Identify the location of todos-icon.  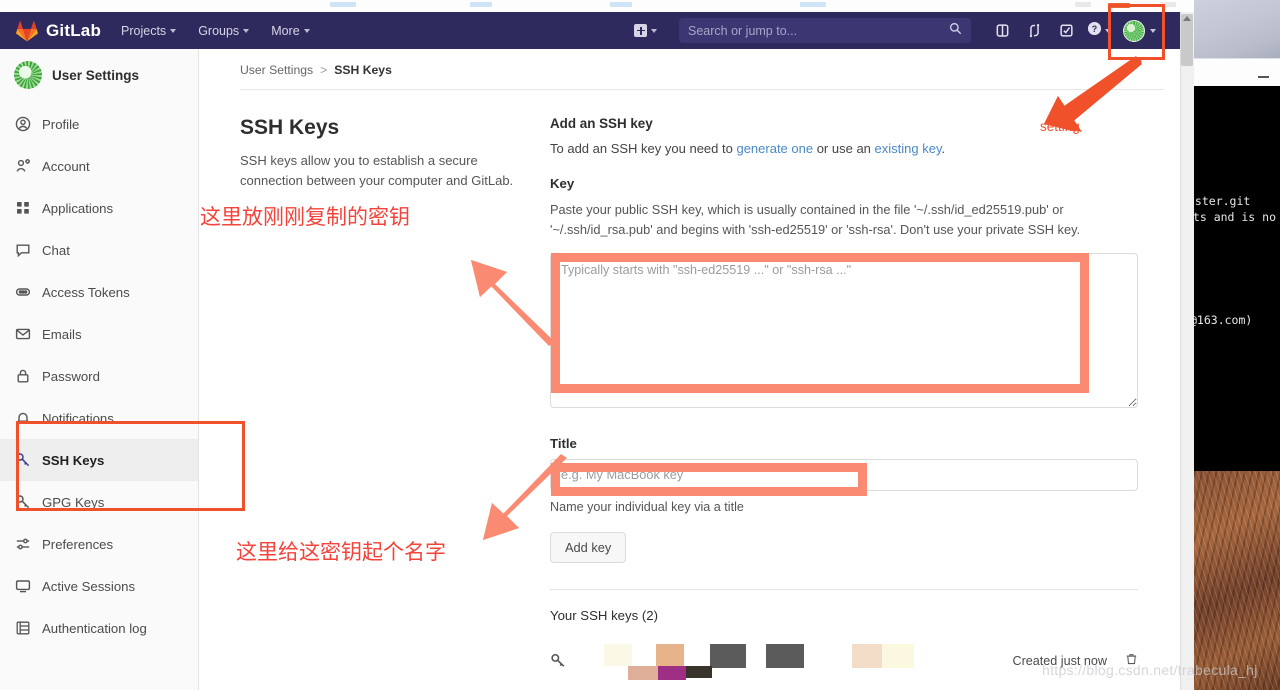
(1066, 31).